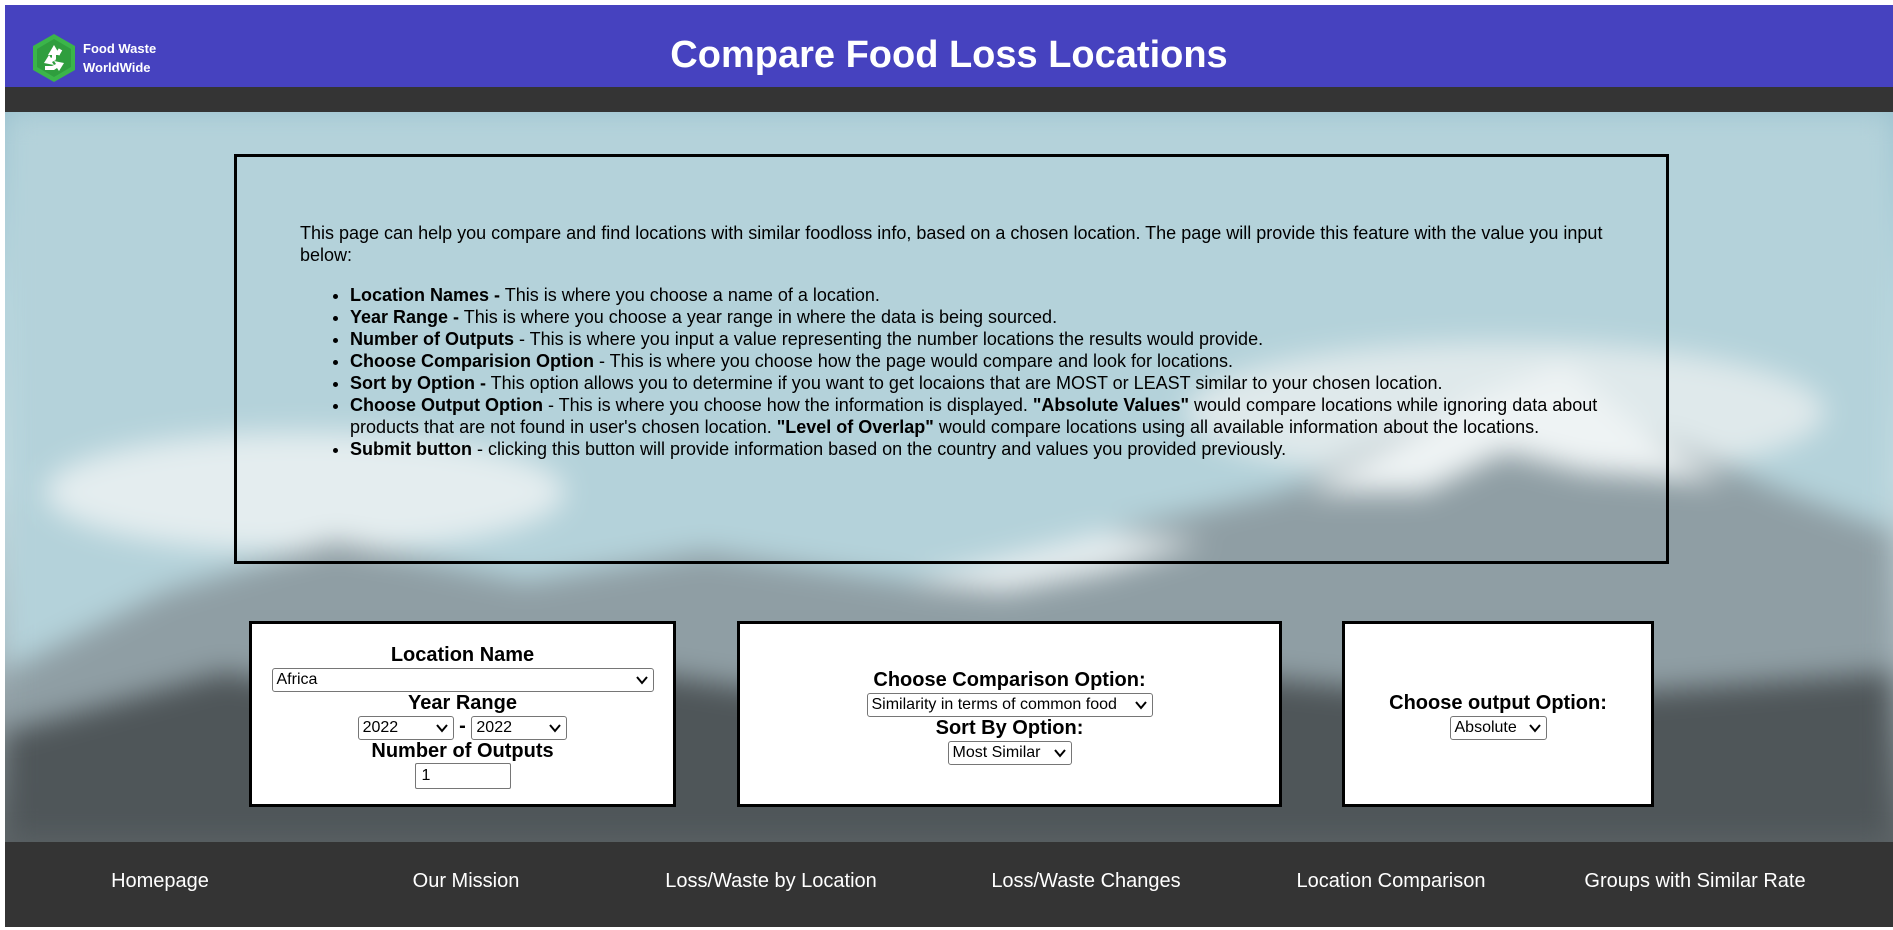 The image size is (1893, 930). Describe the element at coordinates (411, 449) in the screenshot. I see `instruction-term: Submit button` at that location.